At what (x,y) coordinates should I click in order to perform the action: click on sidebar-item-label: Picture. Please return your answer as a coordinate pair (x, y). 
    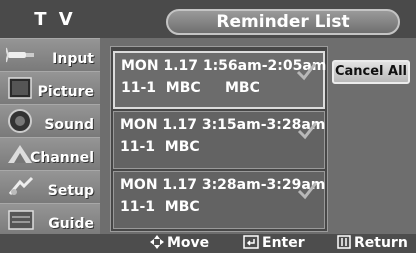
    Looking at the image, I should click on (65, 92).